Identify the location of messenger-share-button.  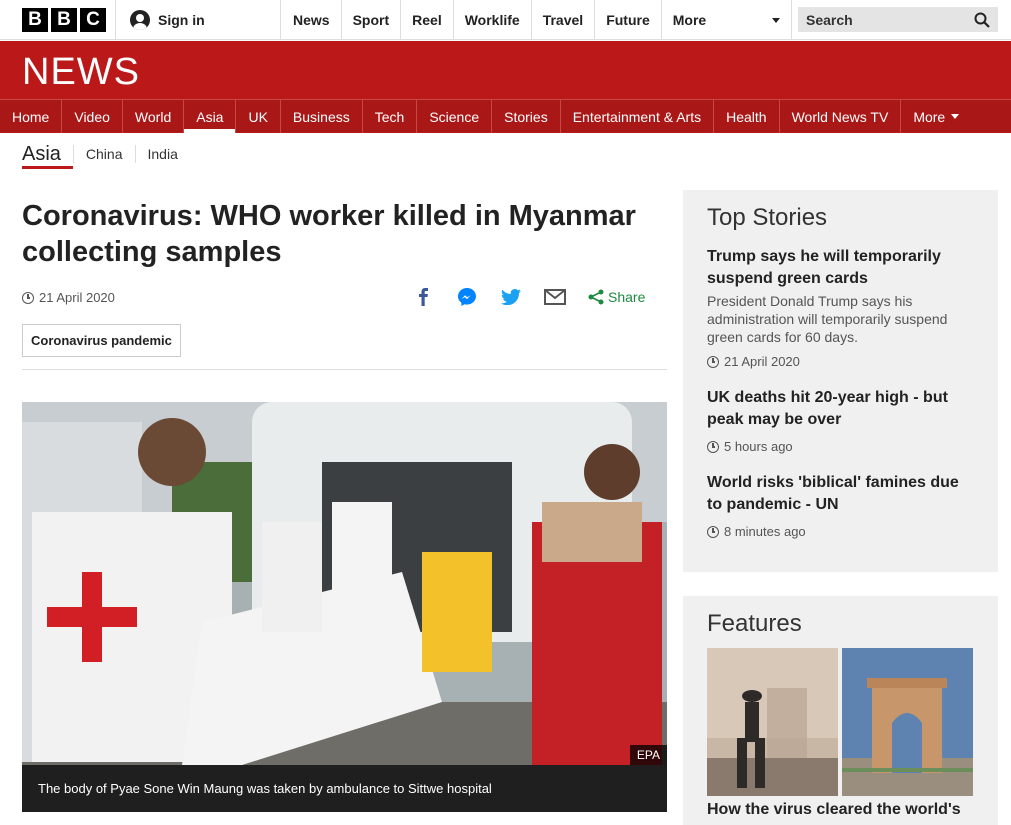
(467, 297).